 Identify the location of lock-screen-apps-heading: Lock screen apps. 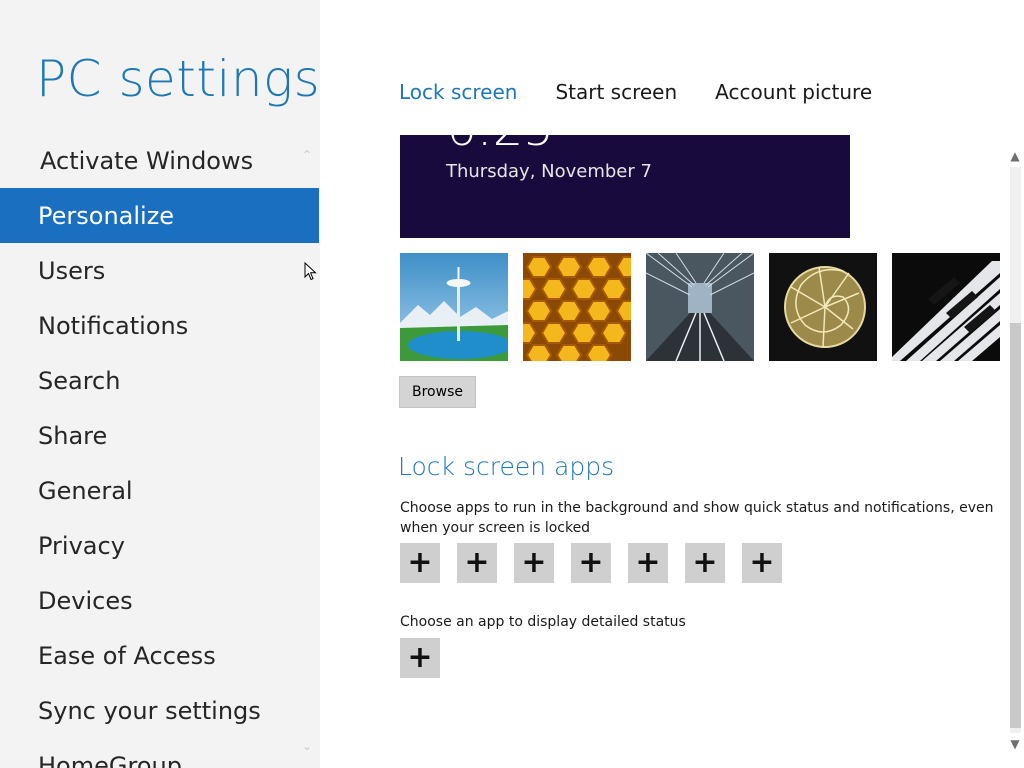
(506, 466).